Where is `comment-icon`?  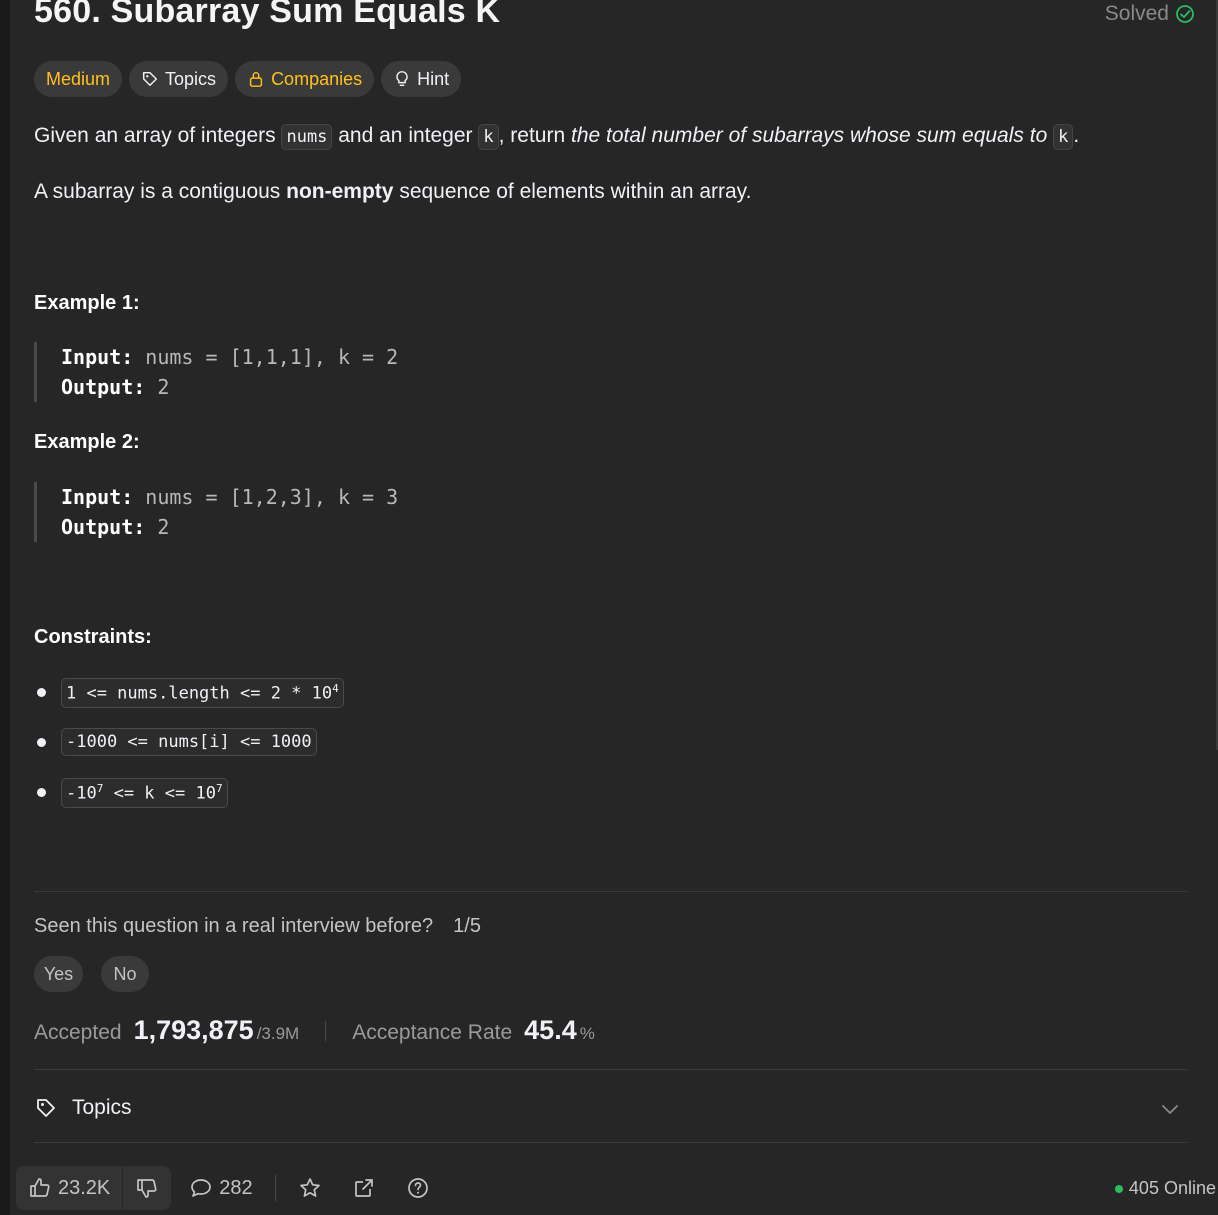 comment-icon is located at coordinates (201, 1188).